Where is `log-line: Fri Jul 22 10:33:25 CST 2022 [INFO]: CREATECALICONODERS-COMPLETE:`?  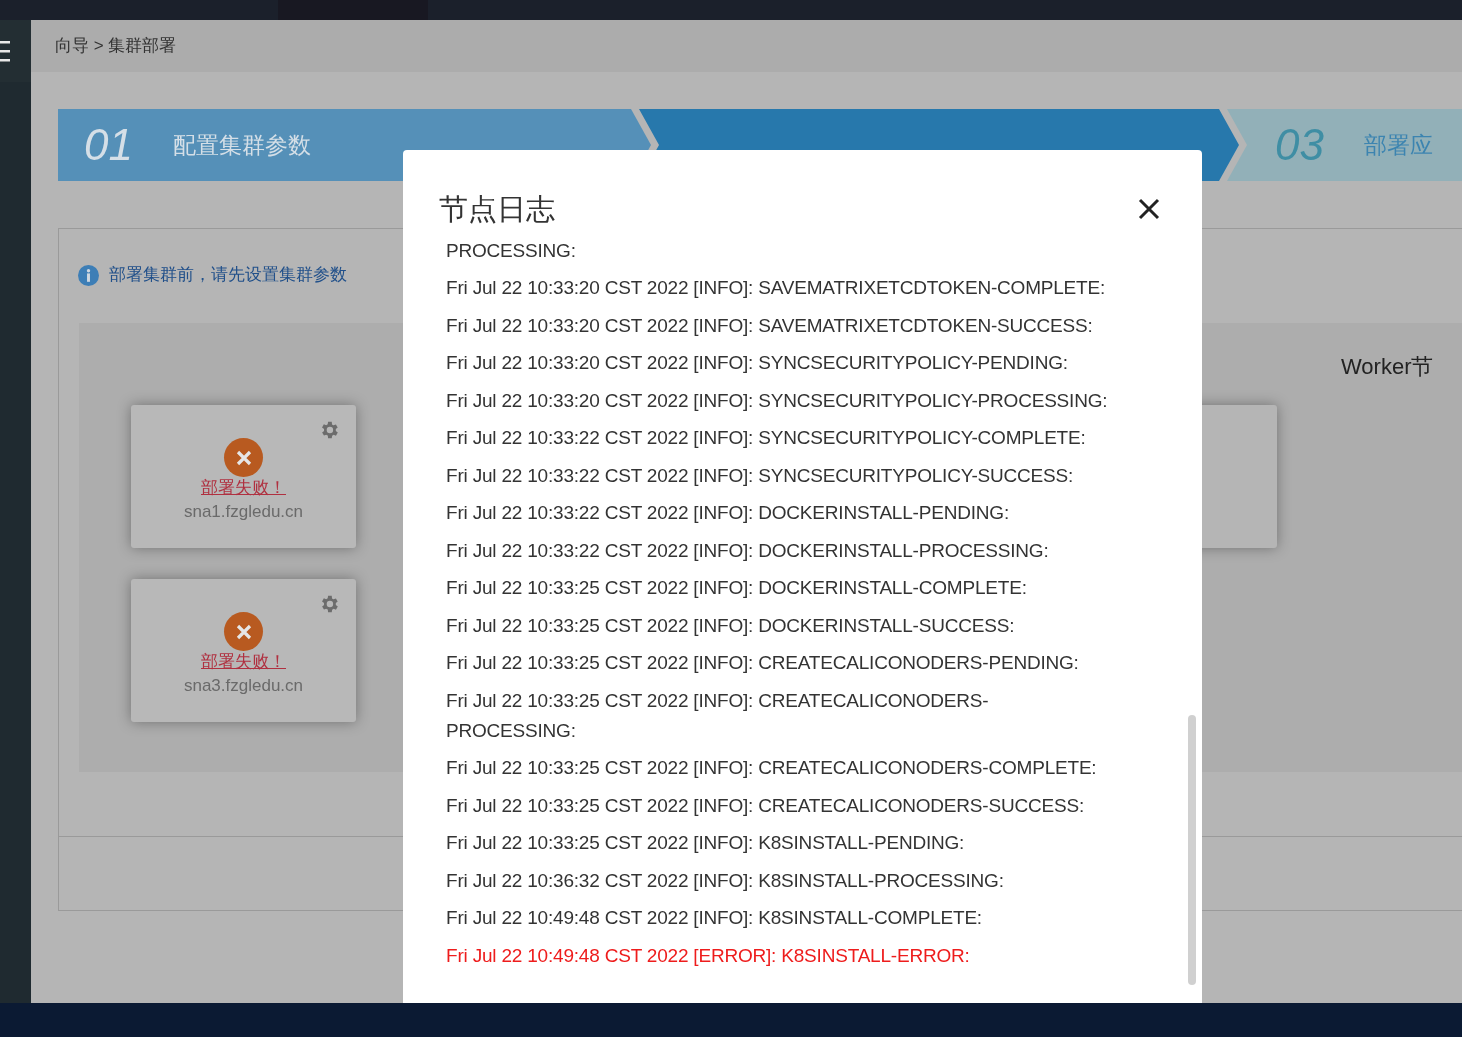 log-line: Fri Jul 22 10:33:25 CST 2022 [INFO]: CREATECALICONODERS-COMPLETE: is located at coordinates (772, 768).